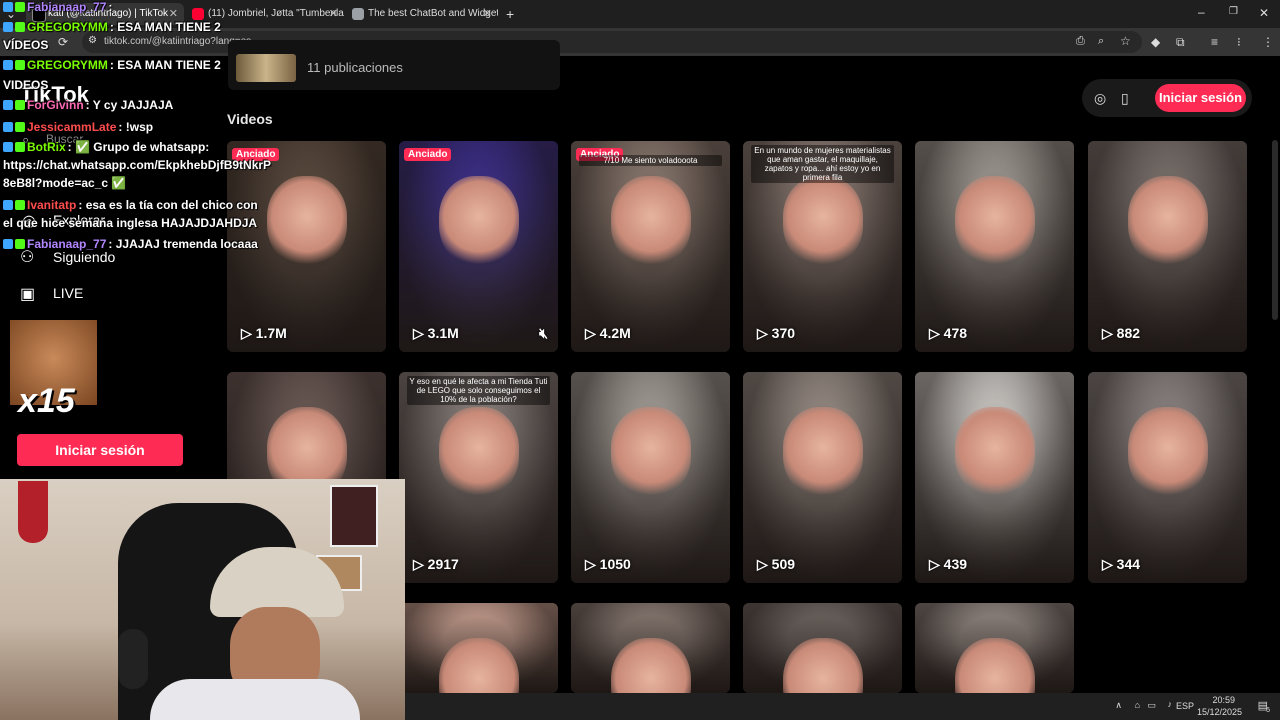 The height and width of the screenshot is (720, 1280). What do you see at coordinates (88, 105) in the screenshot?
I see `chat-message: ForGivinn: Y cy JAJJAJA` at bounding box center [88, 105].